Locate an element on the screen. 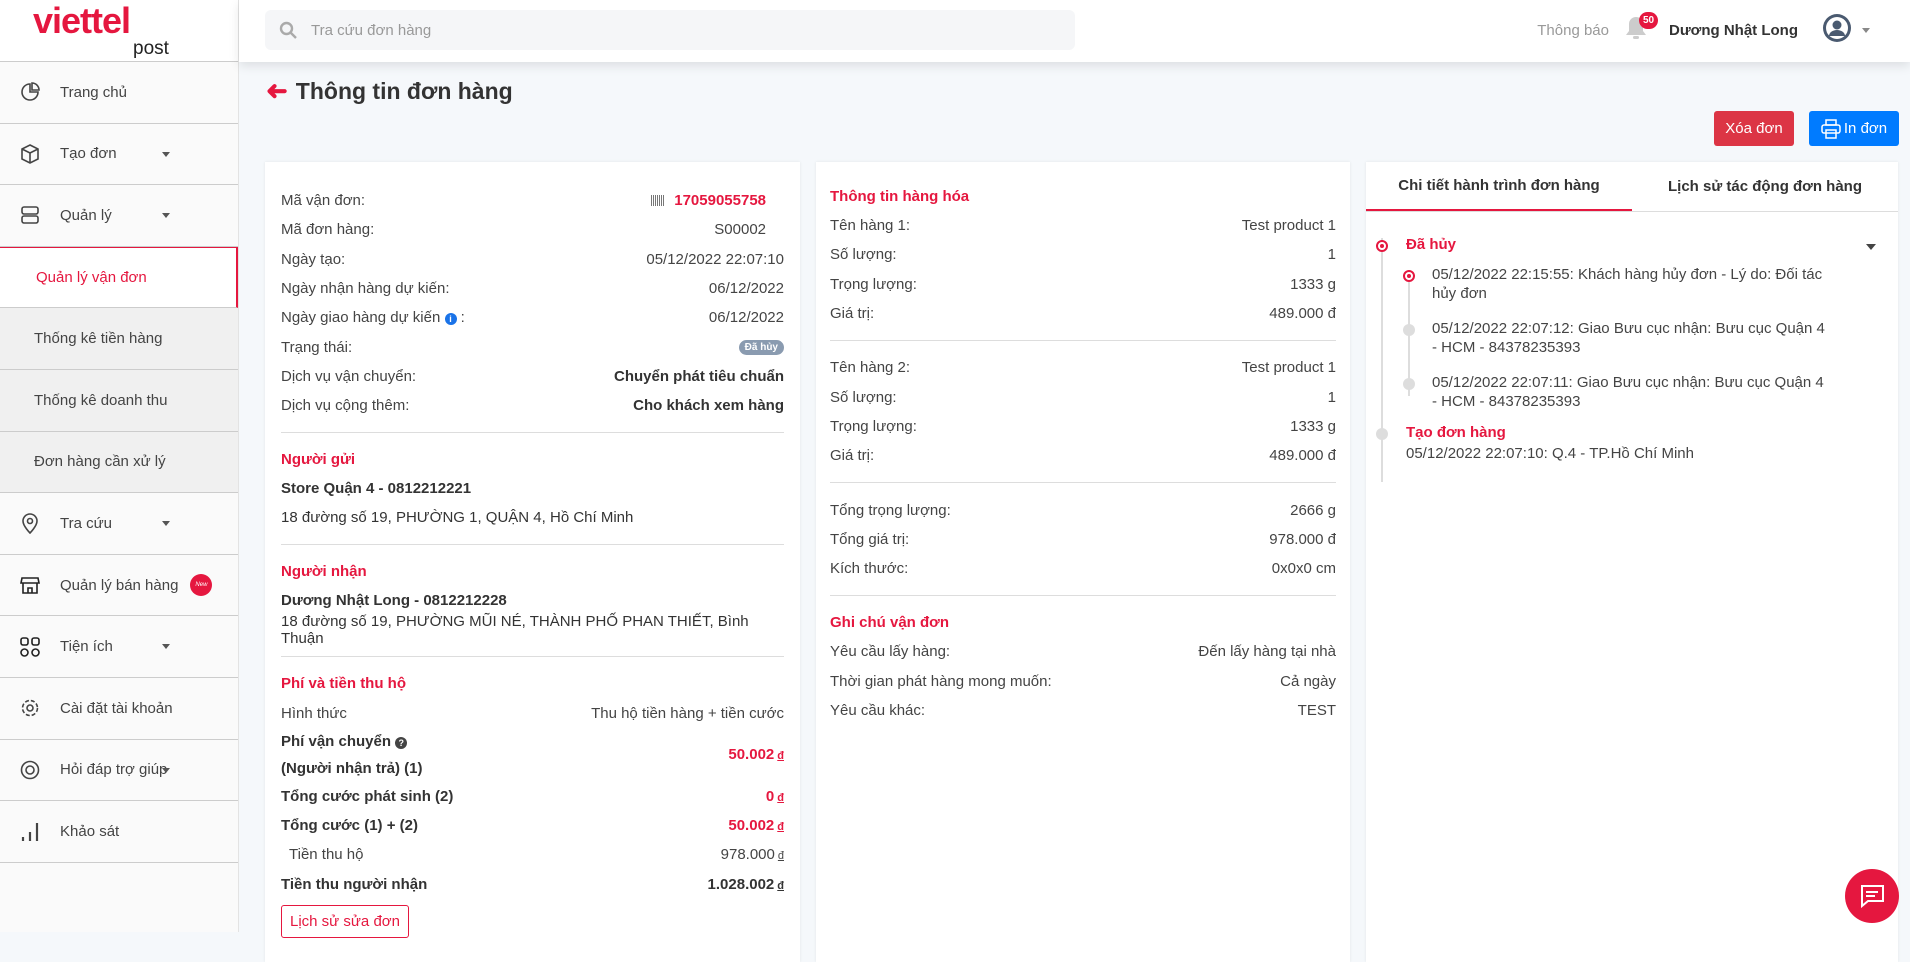 Image resolution: width=1910 pixels, height=962 pixels. sidebar-item-account-settings: Cài đặt tài khoản is located at coordinates (119, 709).